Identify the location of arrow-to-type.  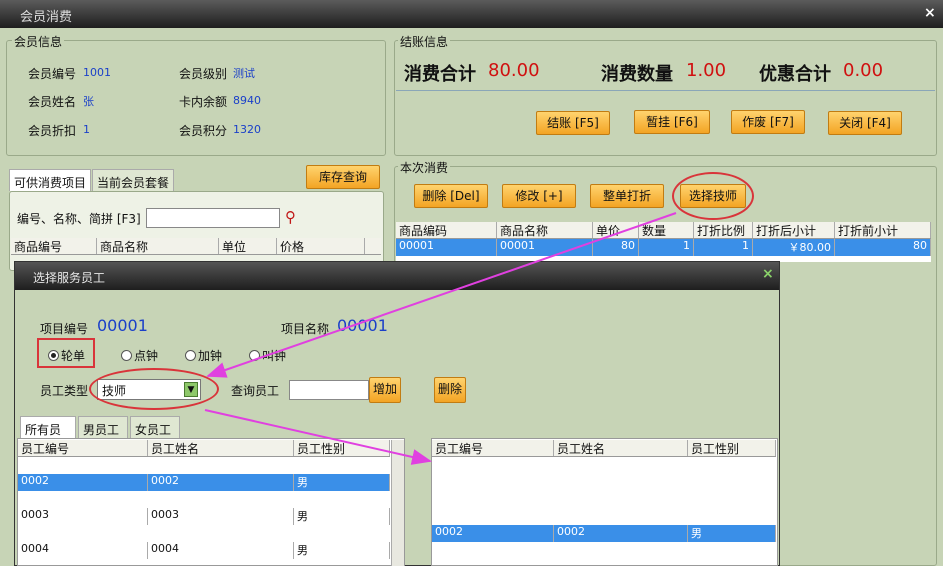
(441, 295).